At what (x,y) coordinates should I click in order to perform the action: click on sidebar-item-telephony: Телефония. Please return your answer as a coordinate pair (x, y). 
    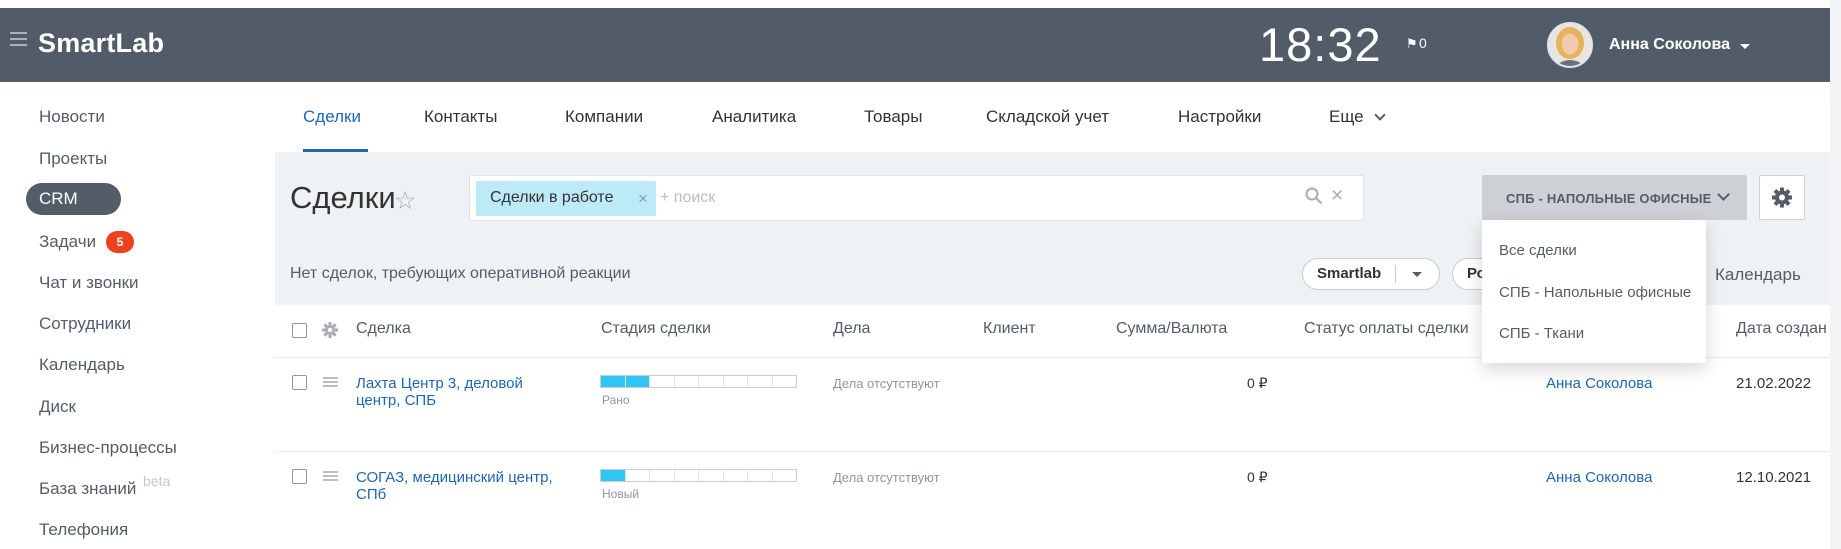
    Looking at the image, I should click on (83, 530).